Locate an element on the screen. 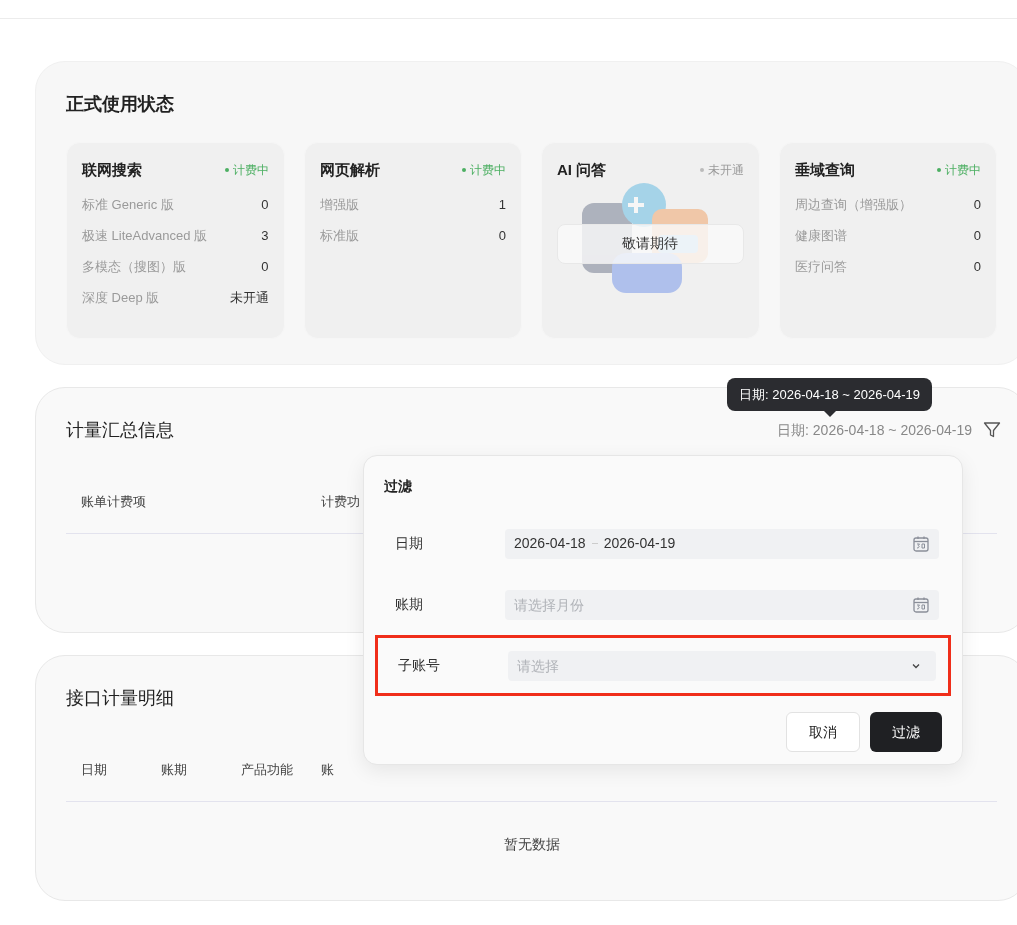 The image size is (1017, 925). field-label: 日期 is located at coordinates (409, 543).